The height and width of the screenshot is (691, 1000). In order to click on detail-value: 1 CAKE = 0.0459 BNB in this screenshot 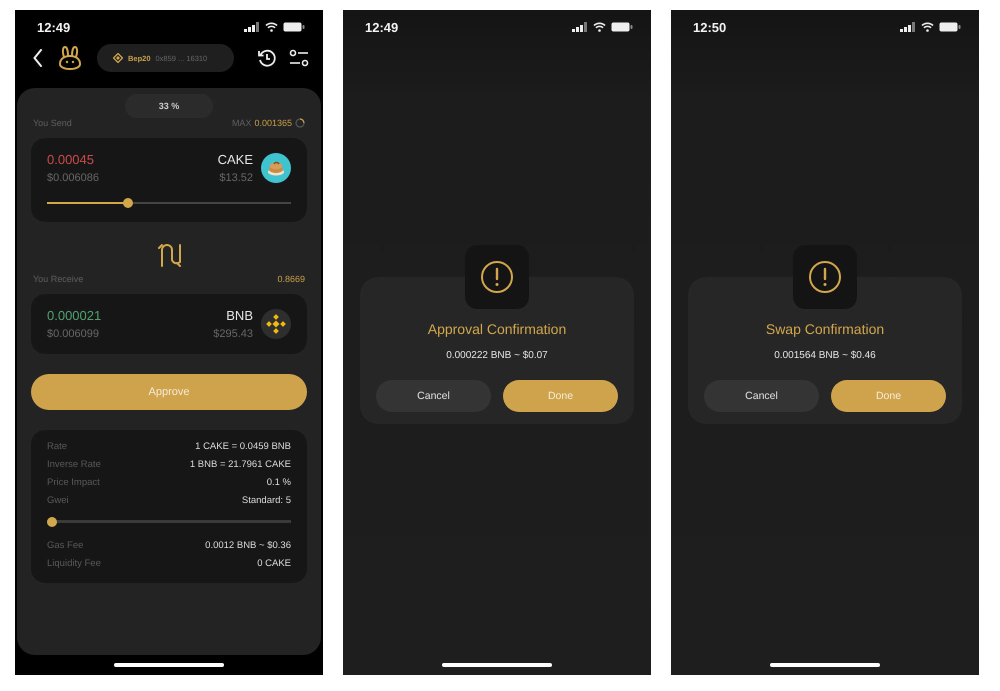, I will do `click(243, 446)`.